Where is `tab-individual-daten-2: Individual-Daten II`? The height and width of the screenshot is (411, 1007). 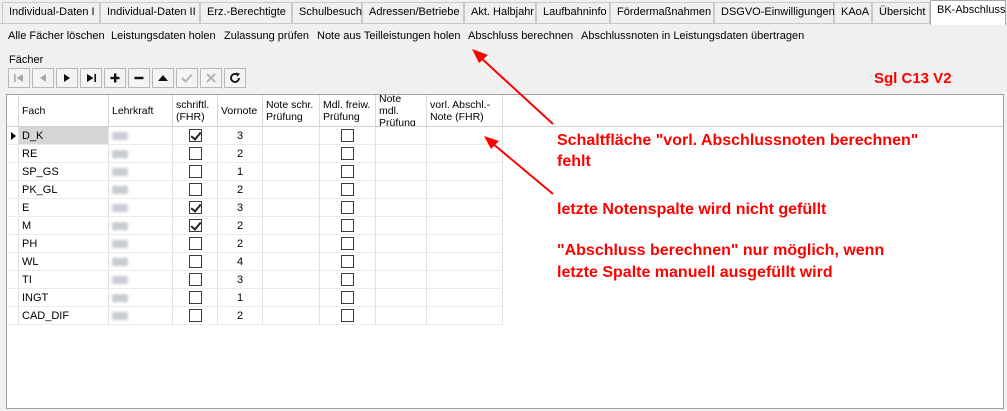
tab-individual-daten-2: Individual-Daten II is located at coordinates (150, 12).